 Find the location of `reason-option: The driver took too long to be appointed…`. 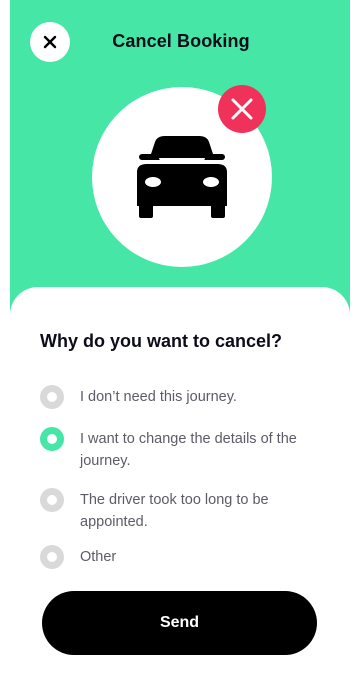

reason-option: The driver took too long to be appointed… is located at coordinates (185, 510).